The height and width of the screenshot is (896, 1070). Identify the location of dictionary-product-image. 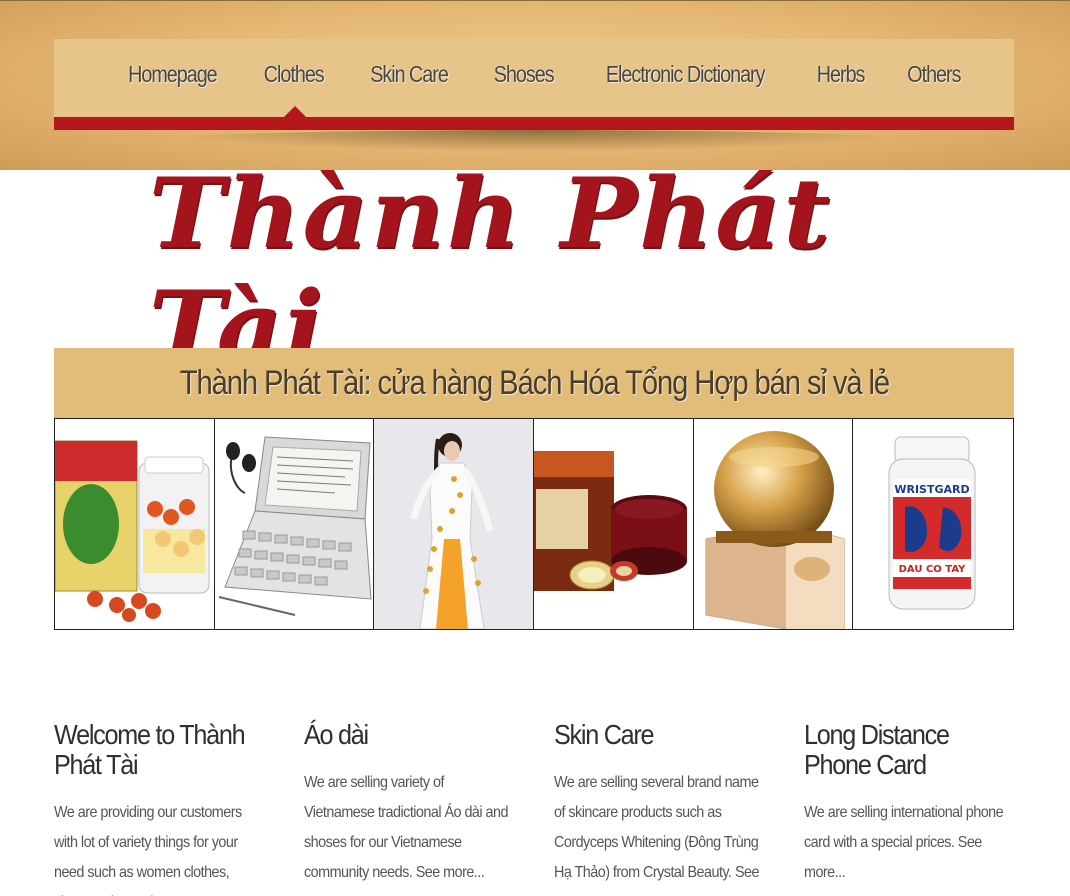
(295, 526).